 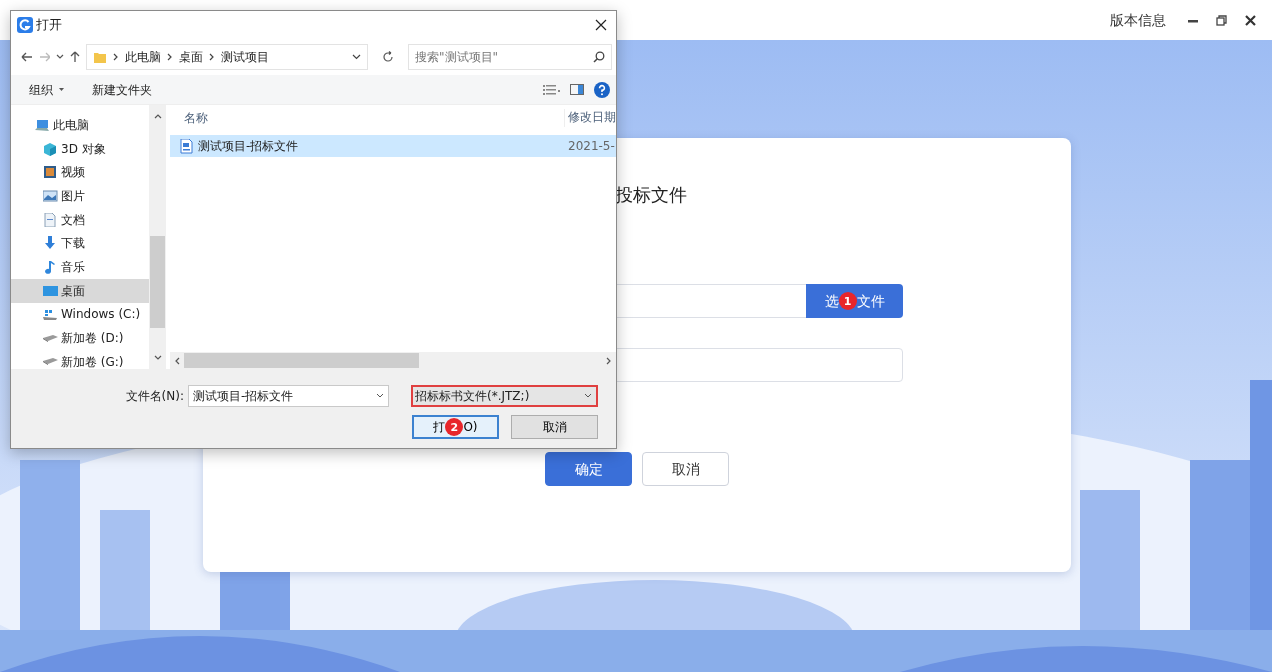 I want to click on breadcrumb-item: 测试项目, so click(x=244, y=57).